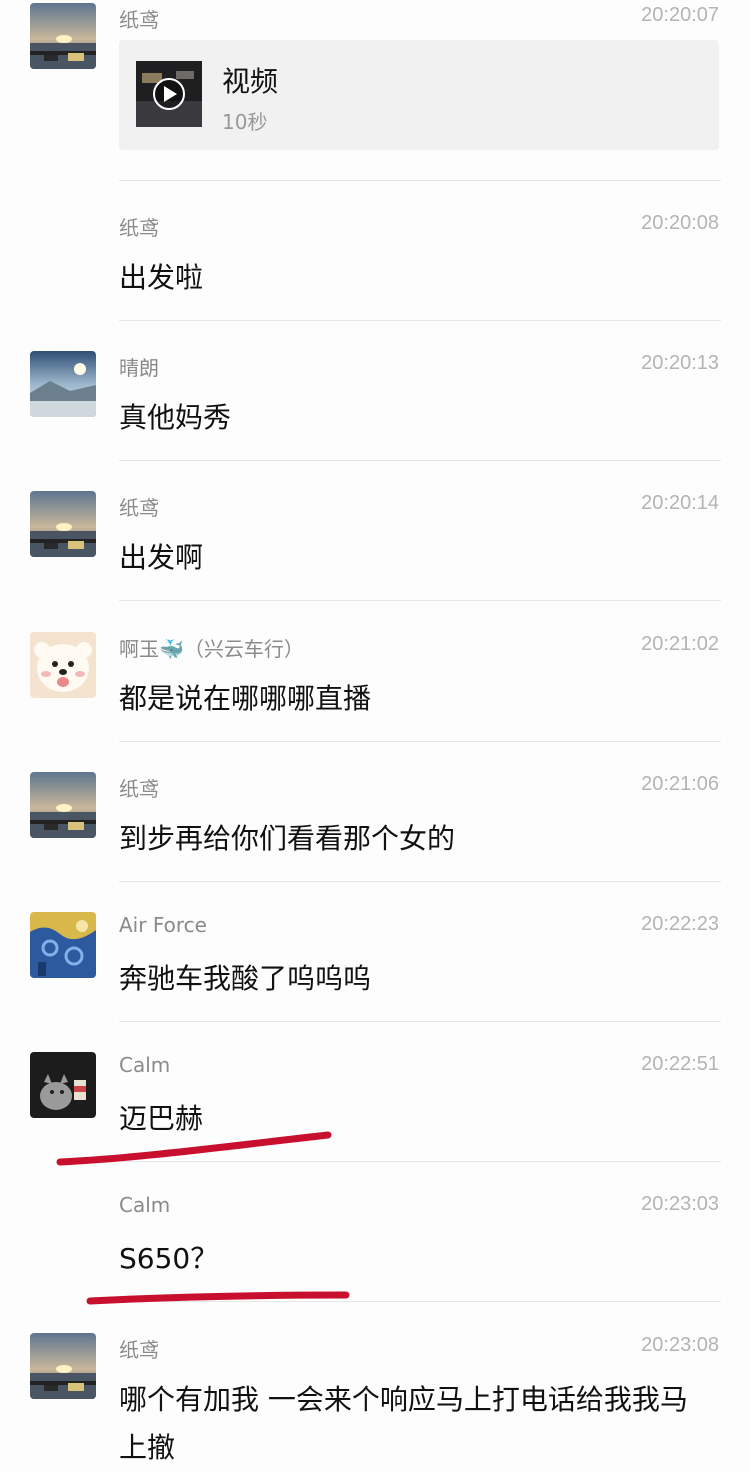 The height and width of the screenshot is (1472, 750). What do you see at coordinates (419, 979) in the screenshot?
I see `message-text: 奔驰车我酸了呜呜呜` at bounding box center [419, 979].